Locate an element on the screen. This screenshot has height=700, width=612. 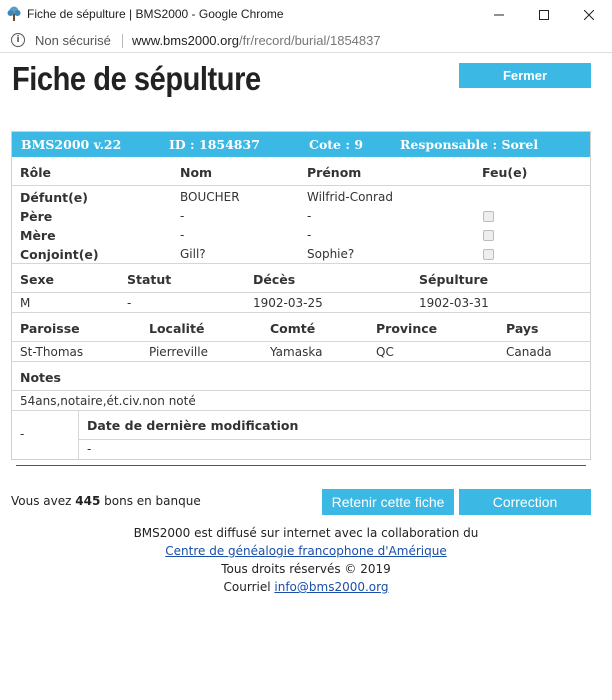
bank-balance: Vous avez 445 bons en banque is located at coordinates (106, 501).